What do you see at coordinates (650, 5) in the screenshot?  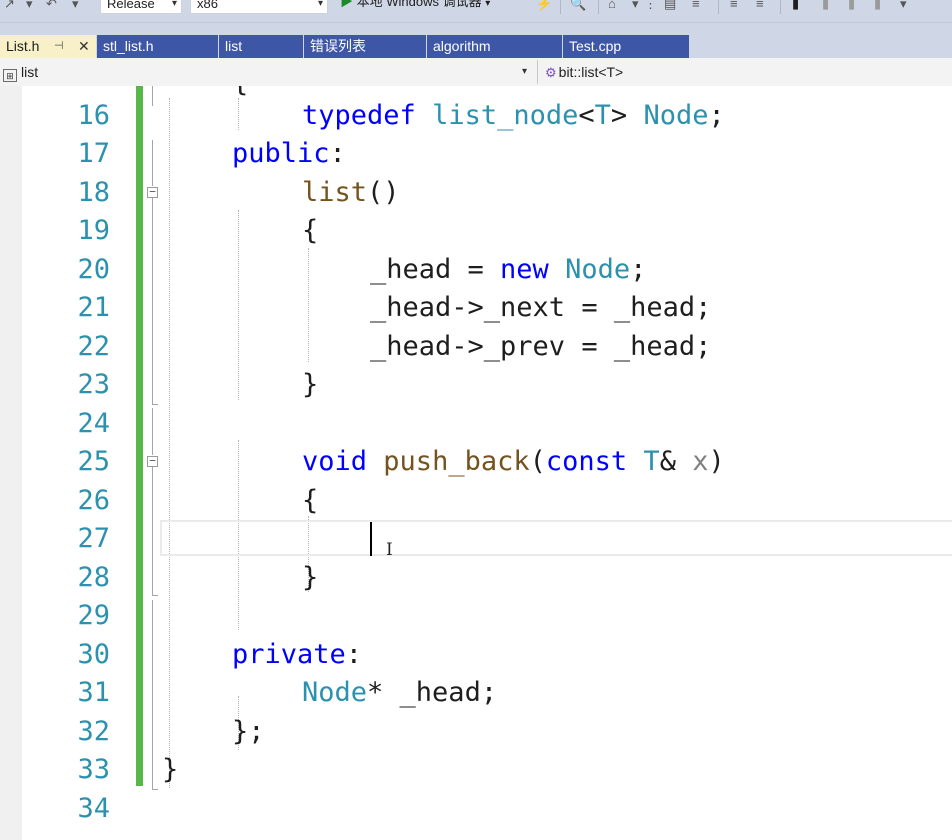 I see `properties-icon: ⋮` at bounding box center [650, 5].